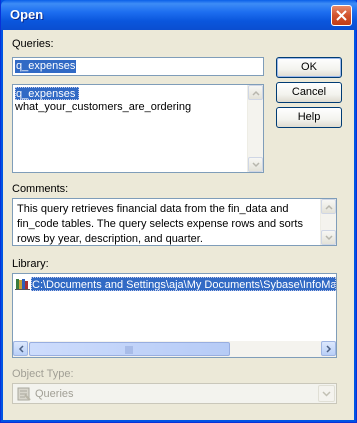 The width and height of the screenshot is (357, 423). I want to click on grip-icon, so click(129, 350).